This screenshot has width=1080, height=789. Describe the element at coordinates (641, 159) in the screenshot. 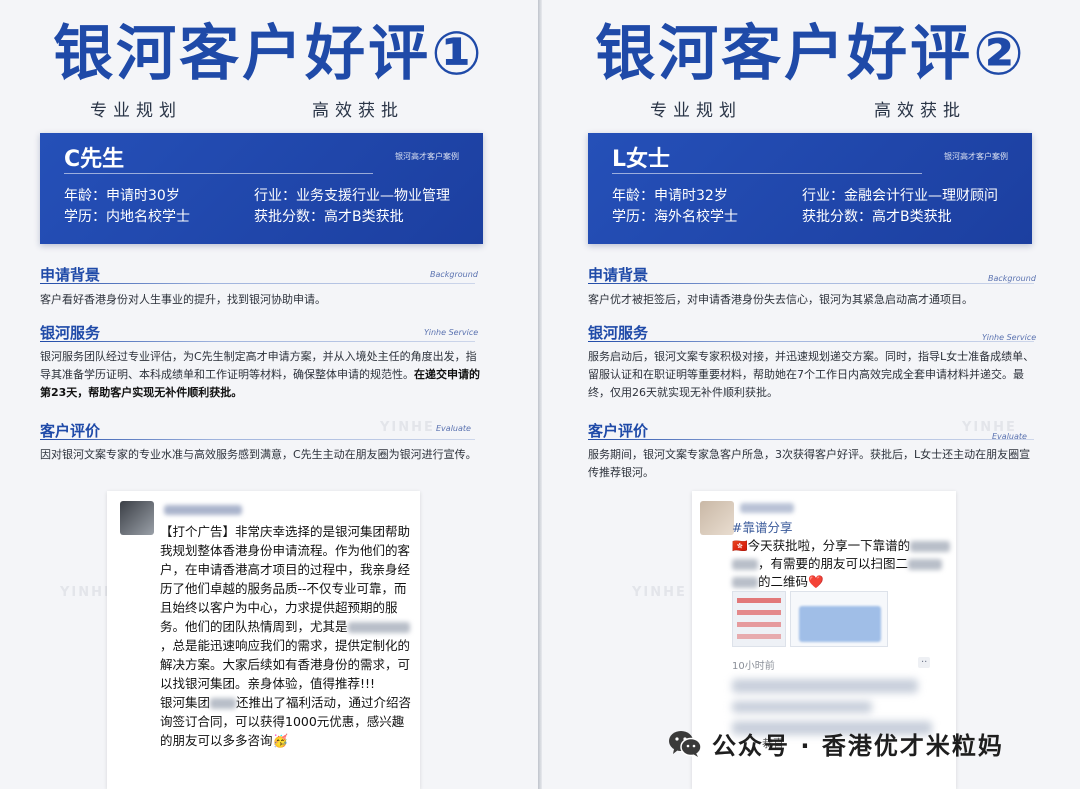

I see `client-name: L女士` at that location.